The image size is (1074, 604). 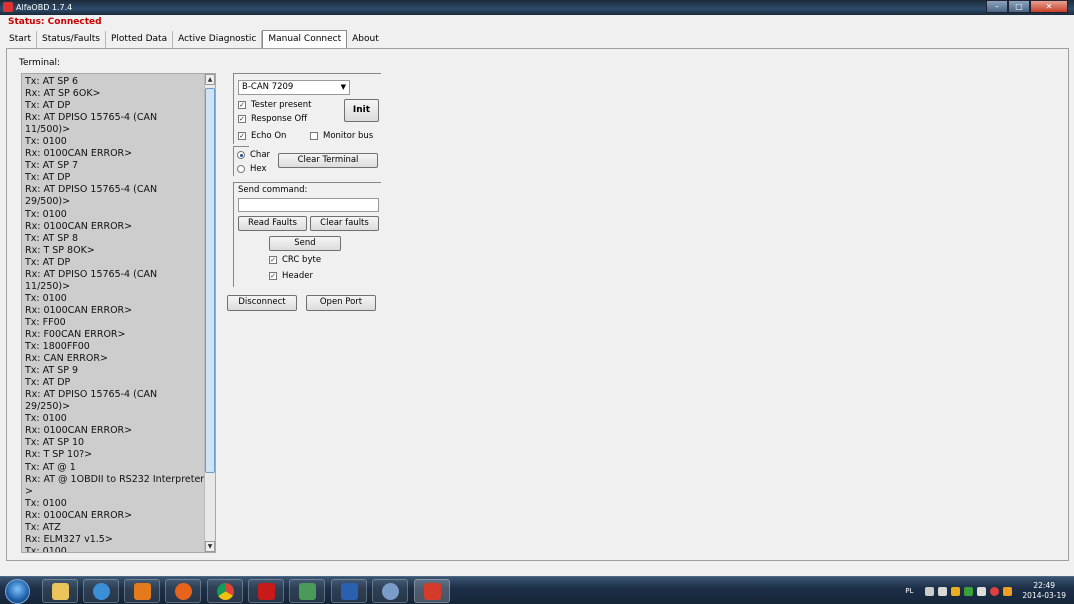 I want to click on hex-radio: Hex, so click(x=252, y=169).